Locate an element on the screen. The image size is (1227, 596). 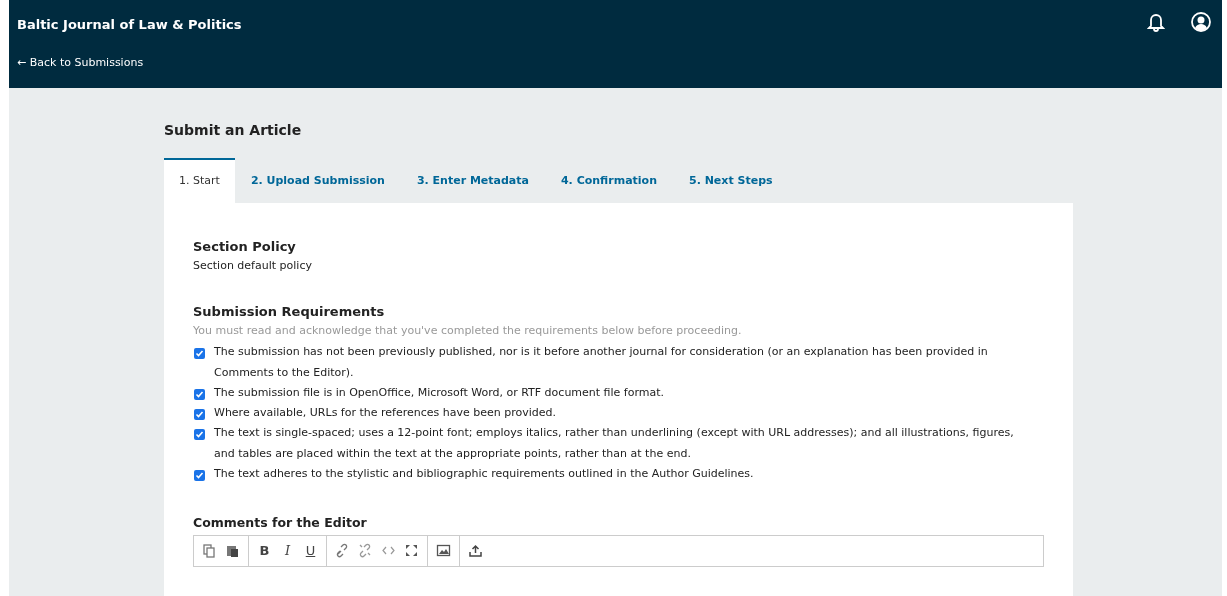
requirement-text: The submission file is in OpenOffice, Microsoft Word, or RTF document file format. is located at coordinates (439, 393).